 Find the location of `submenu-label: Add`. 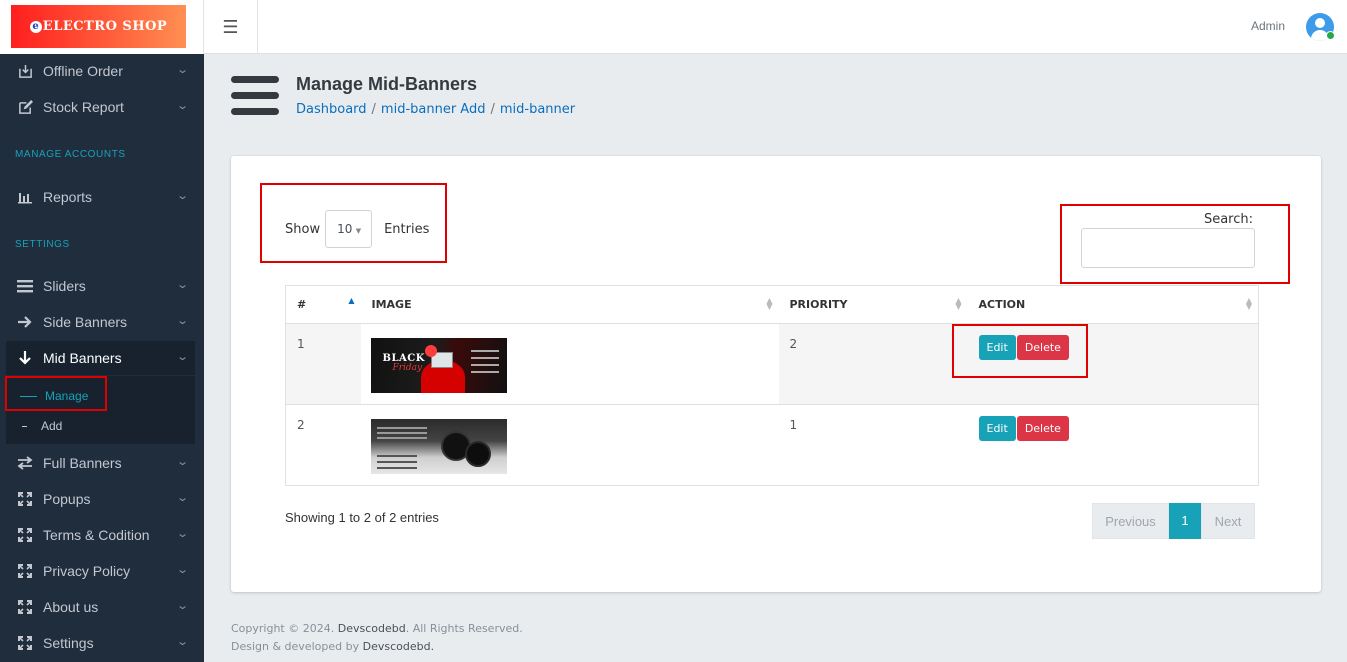

submenu-label: Add is located at coordinates (52, 426).